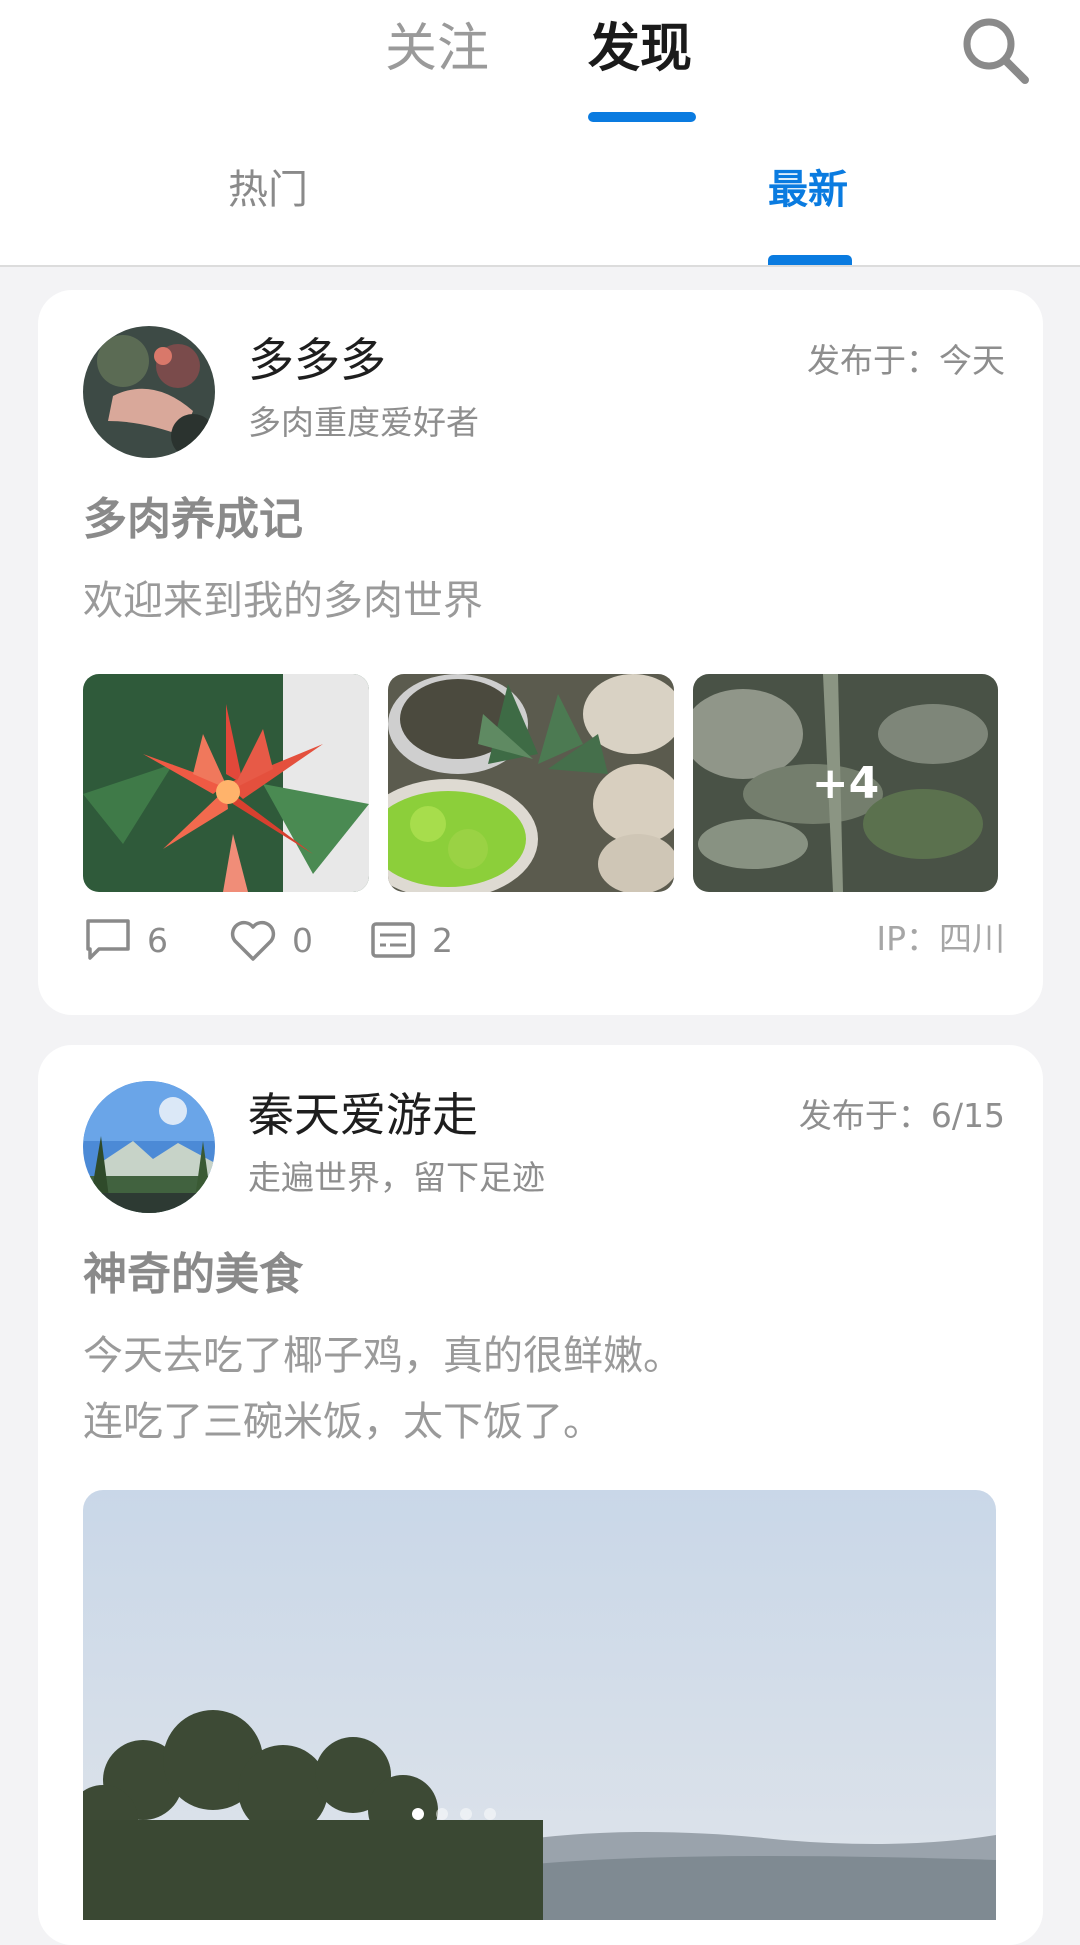 The image size is (1080, 1945). What do you see at coordinates (363, 1115) in the screenshot?
I see `username: 秦天爱游走` at bounding box center [363, 1115].